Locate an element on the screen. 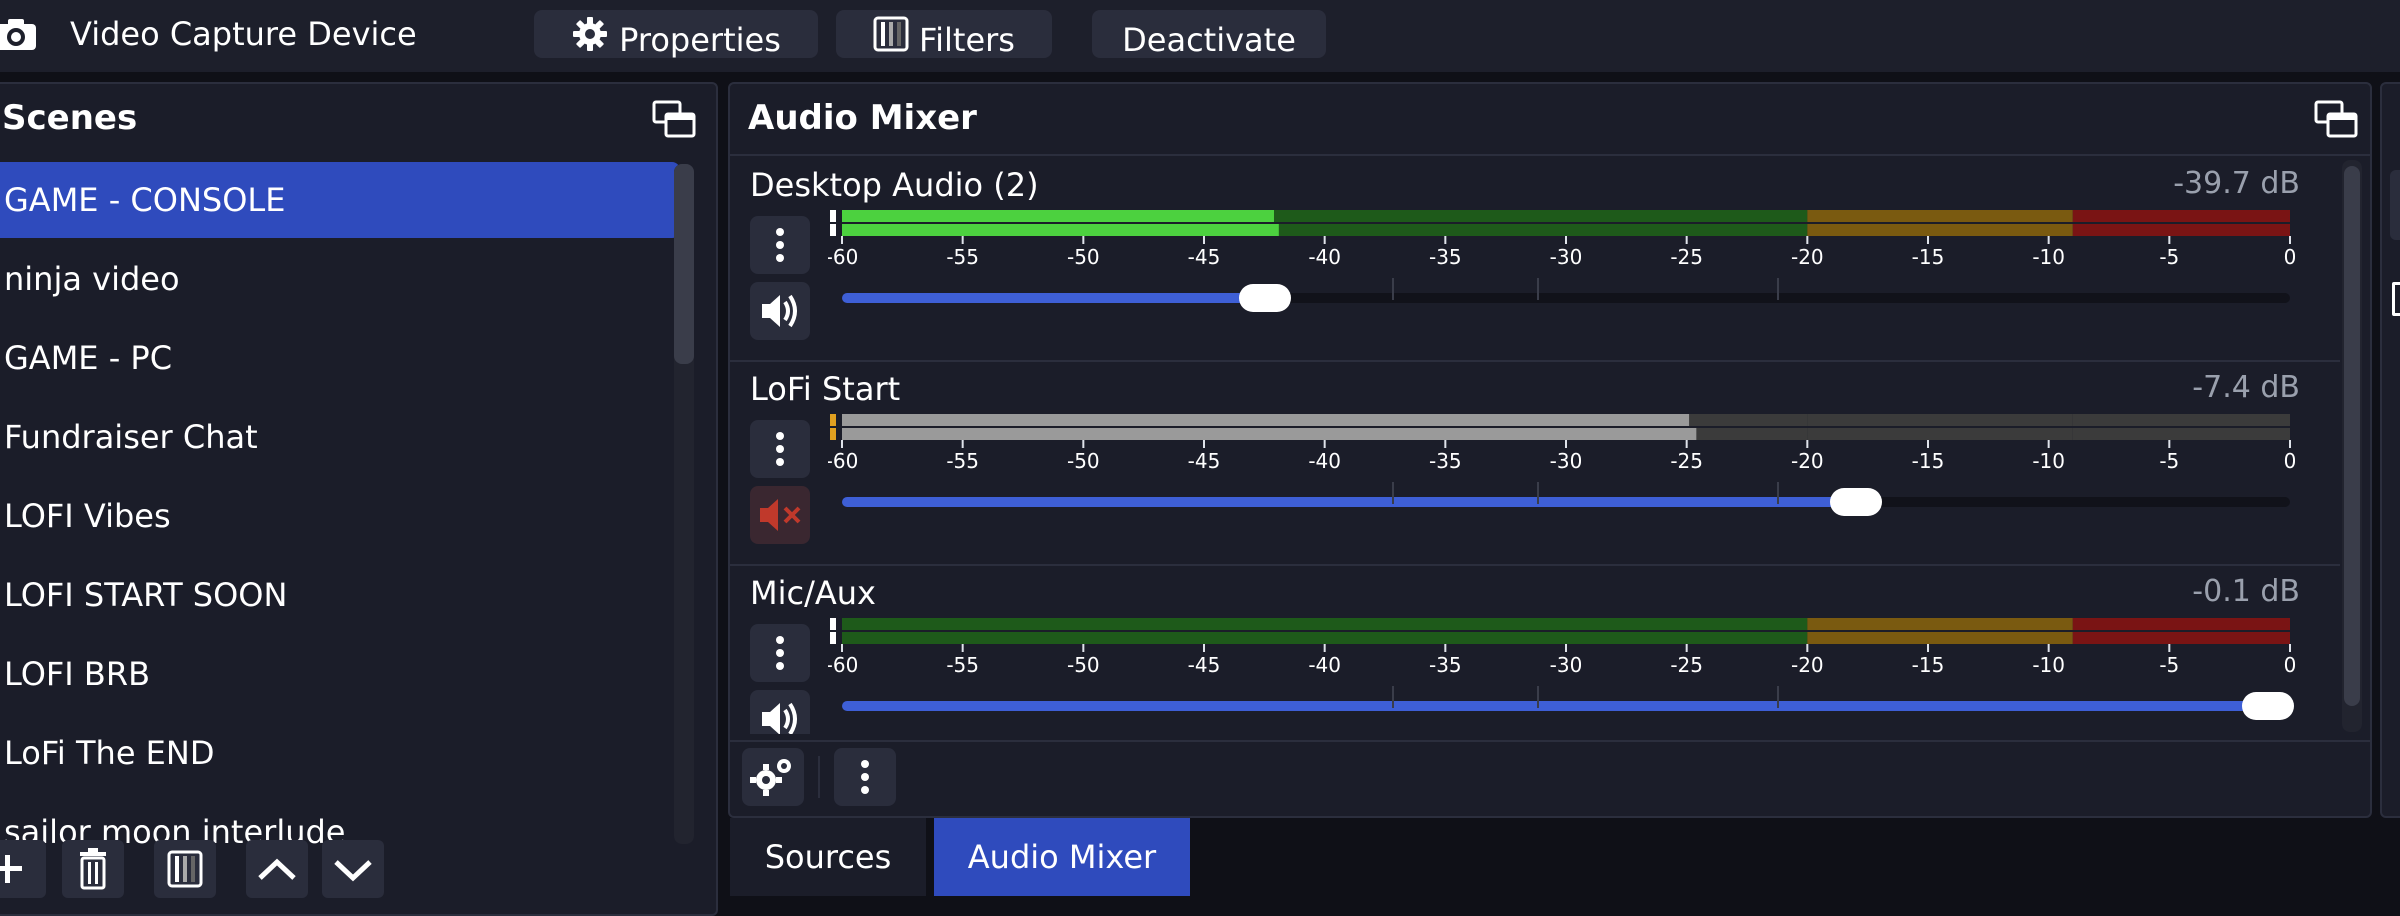 The width and height of the screenshot is (2400, 916). tab-sources: Sources is located at coordinates (828, 857).